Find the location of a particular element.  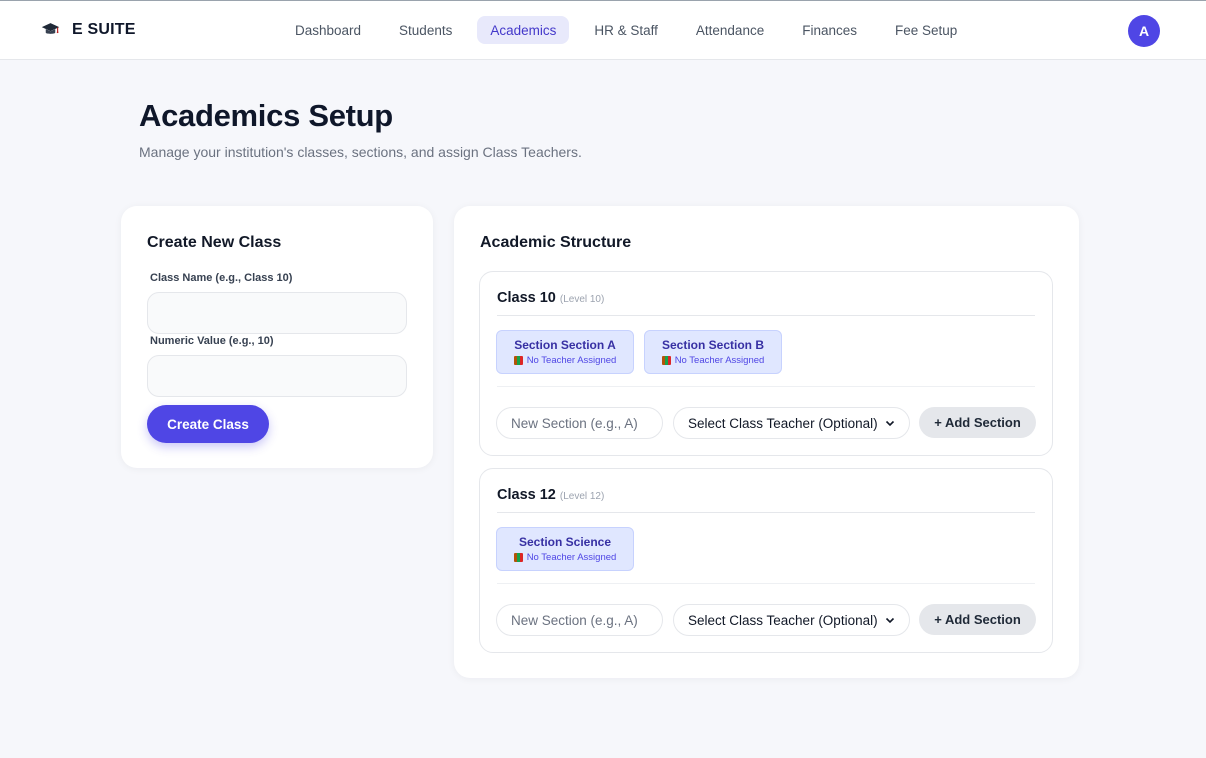

class-name-label: Class Name (e.g., Class 10) is located at coordinates (221, 278).